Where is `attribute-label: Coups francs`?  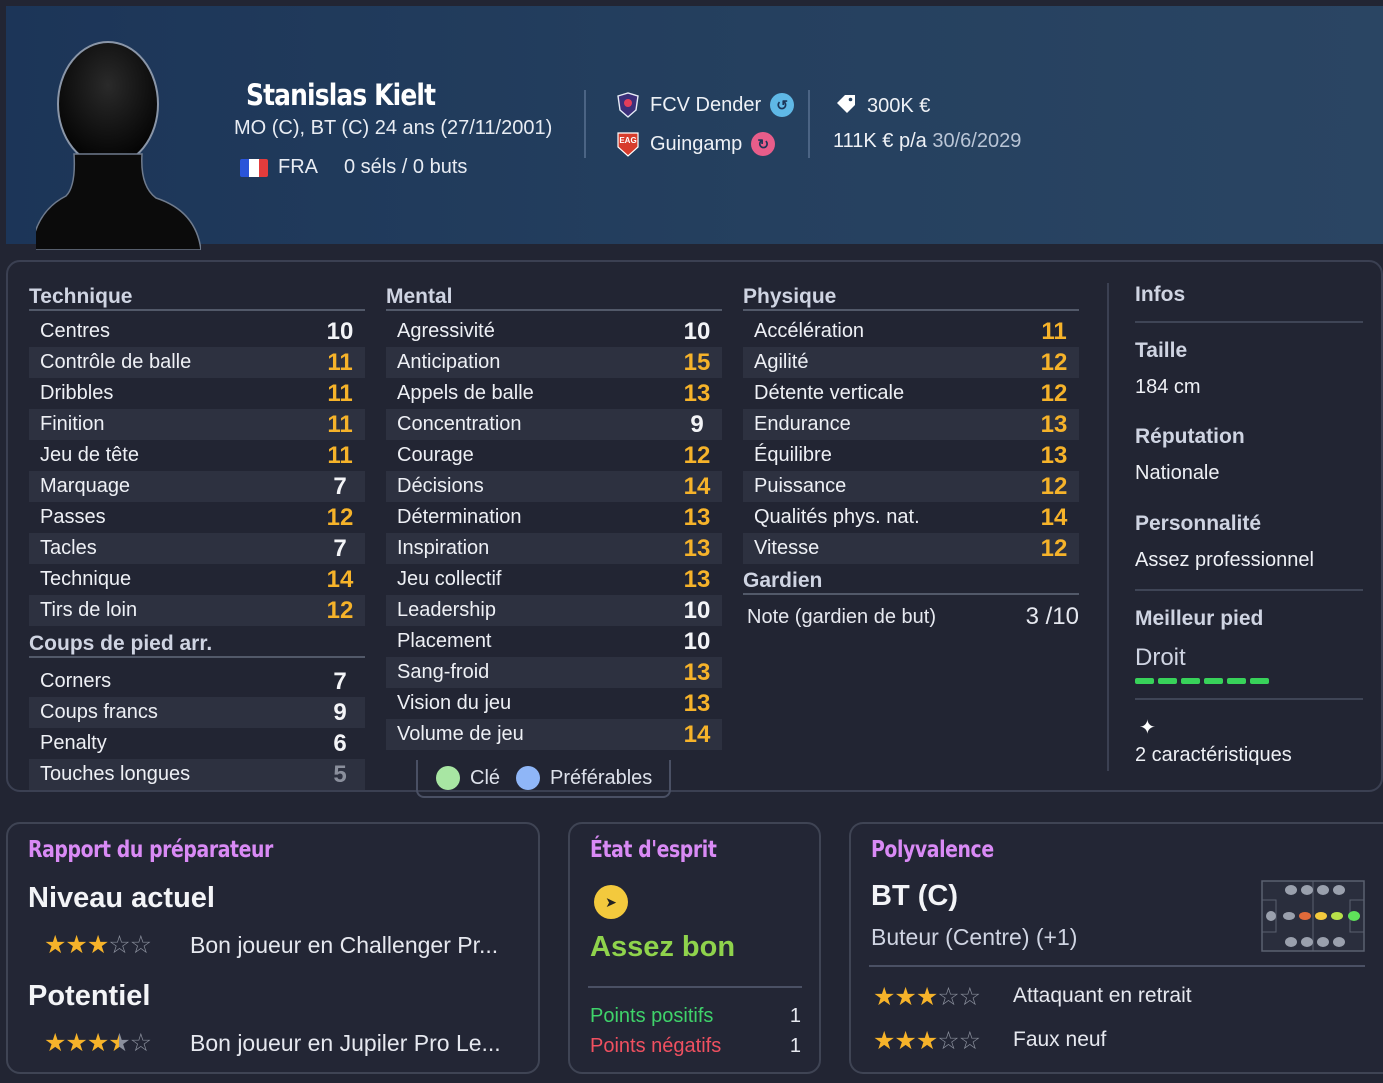
attribute-label: Coups francs is located at coordinates (99, 712).